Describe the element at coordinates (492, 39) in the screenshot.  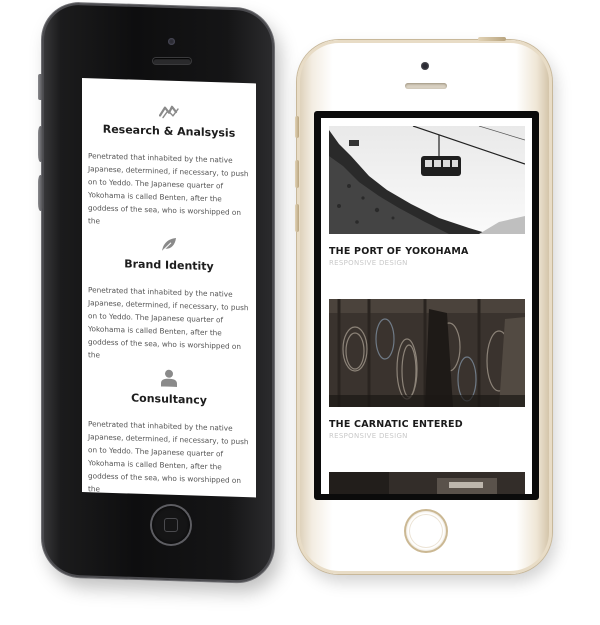
I see `sleep-button` at that location.